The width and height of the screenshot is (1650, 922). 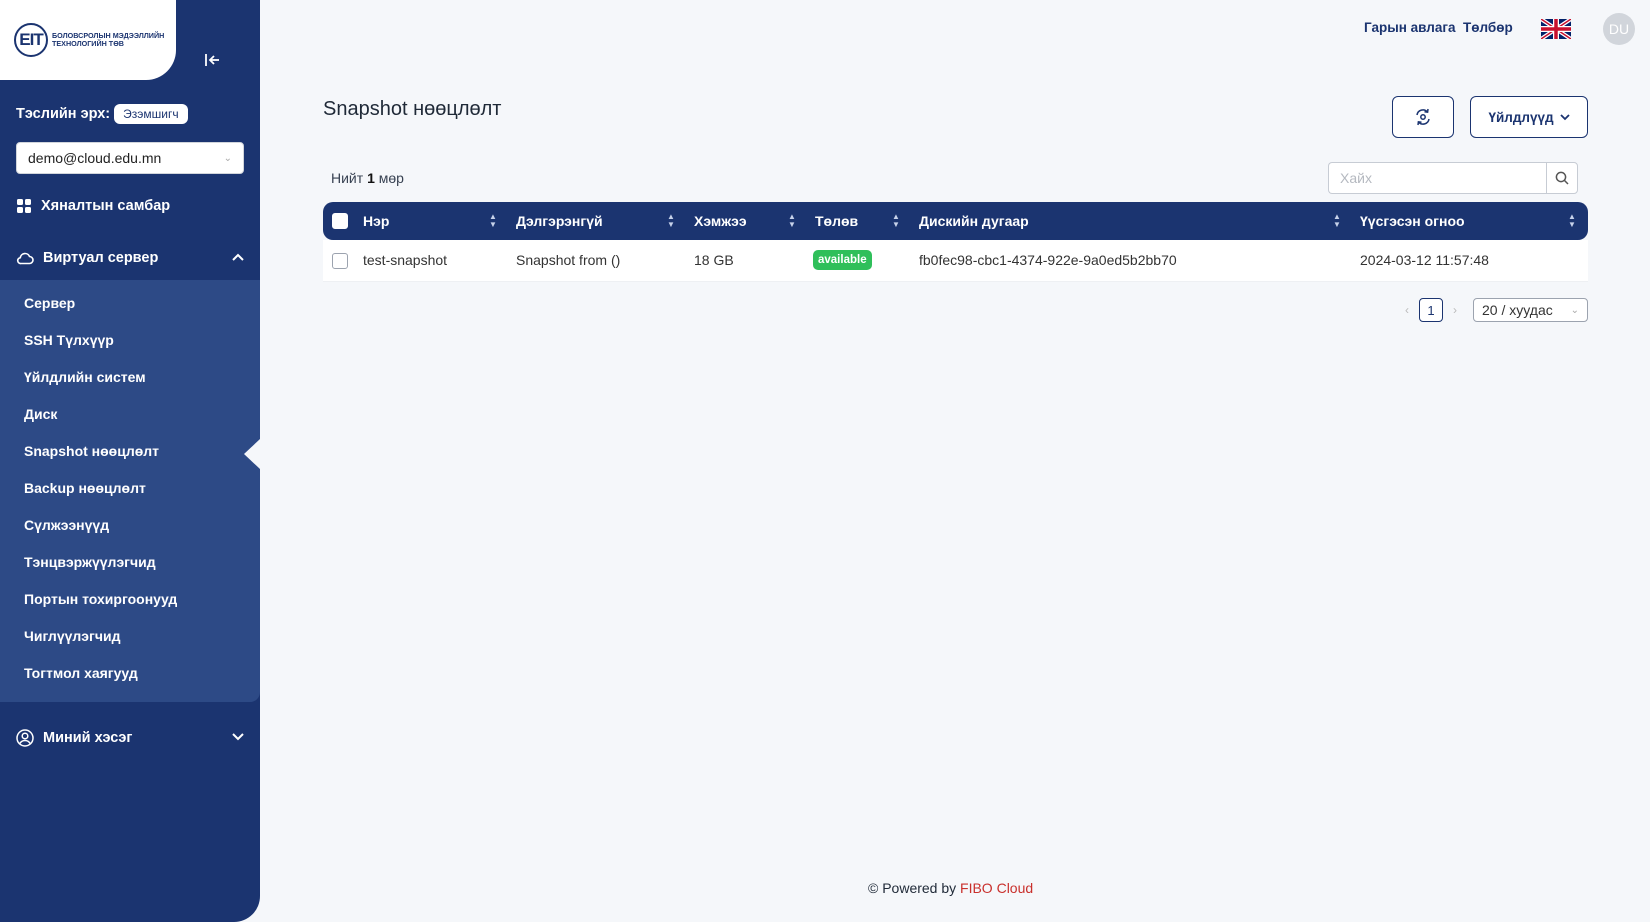 I want to click on status-badge: available, so click(x=842, y=260).